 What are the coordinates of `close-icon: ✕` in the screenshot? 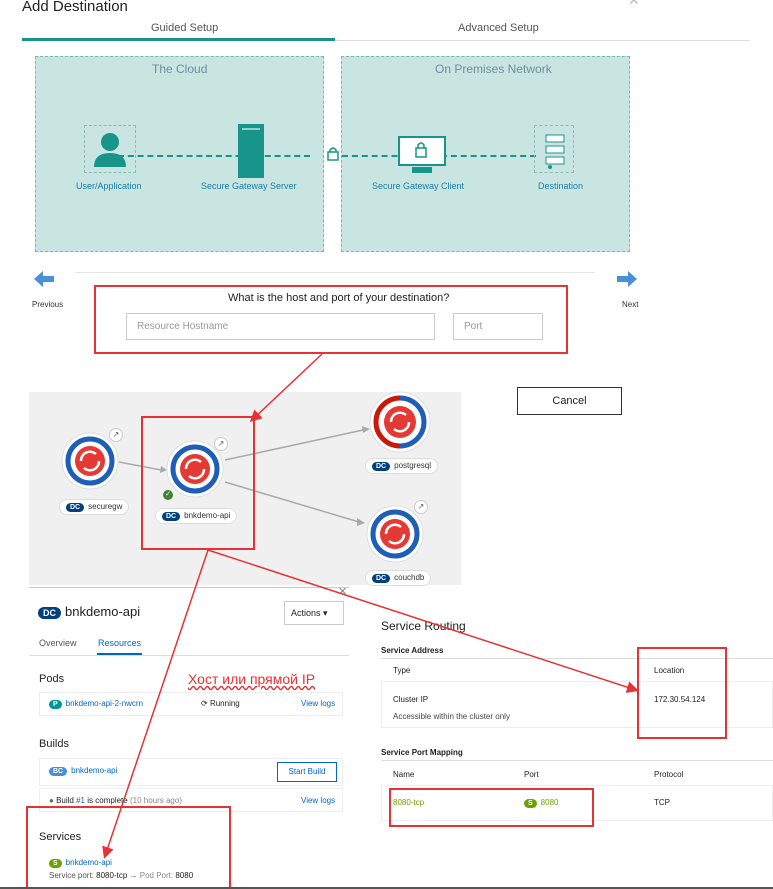 It's located at (634, 4).